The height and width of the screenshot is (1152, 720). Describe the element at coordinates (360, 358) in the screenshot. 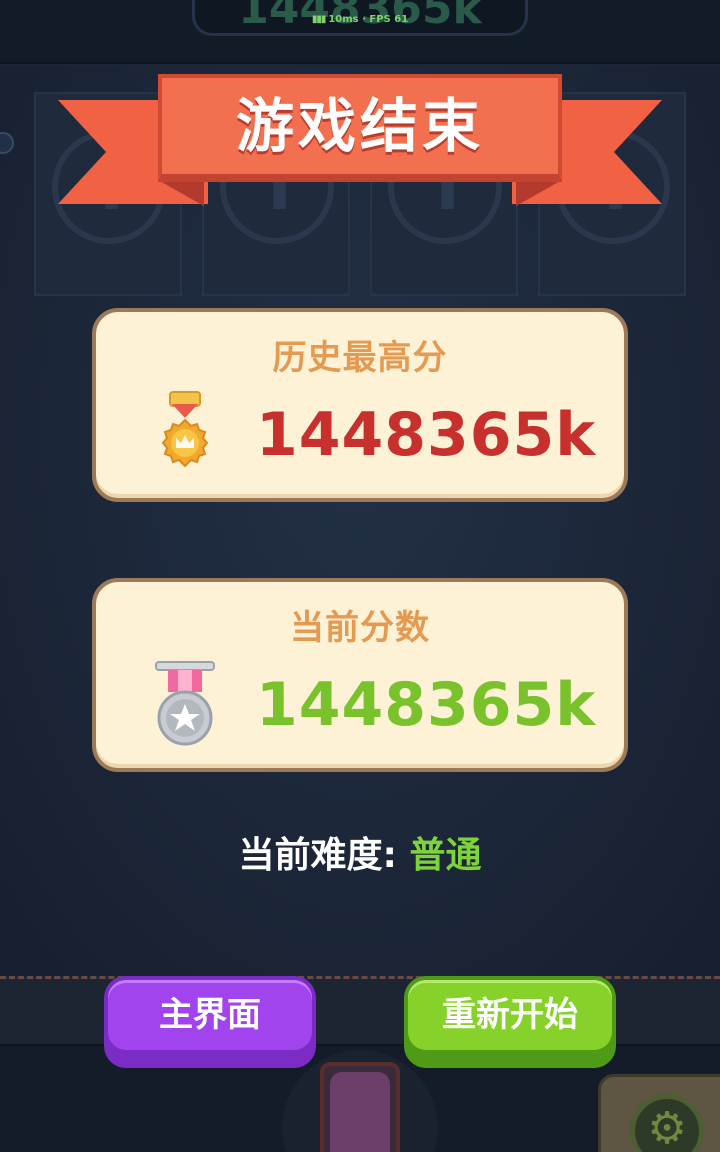

I see `best-score-label: 历史最高分` at that location.